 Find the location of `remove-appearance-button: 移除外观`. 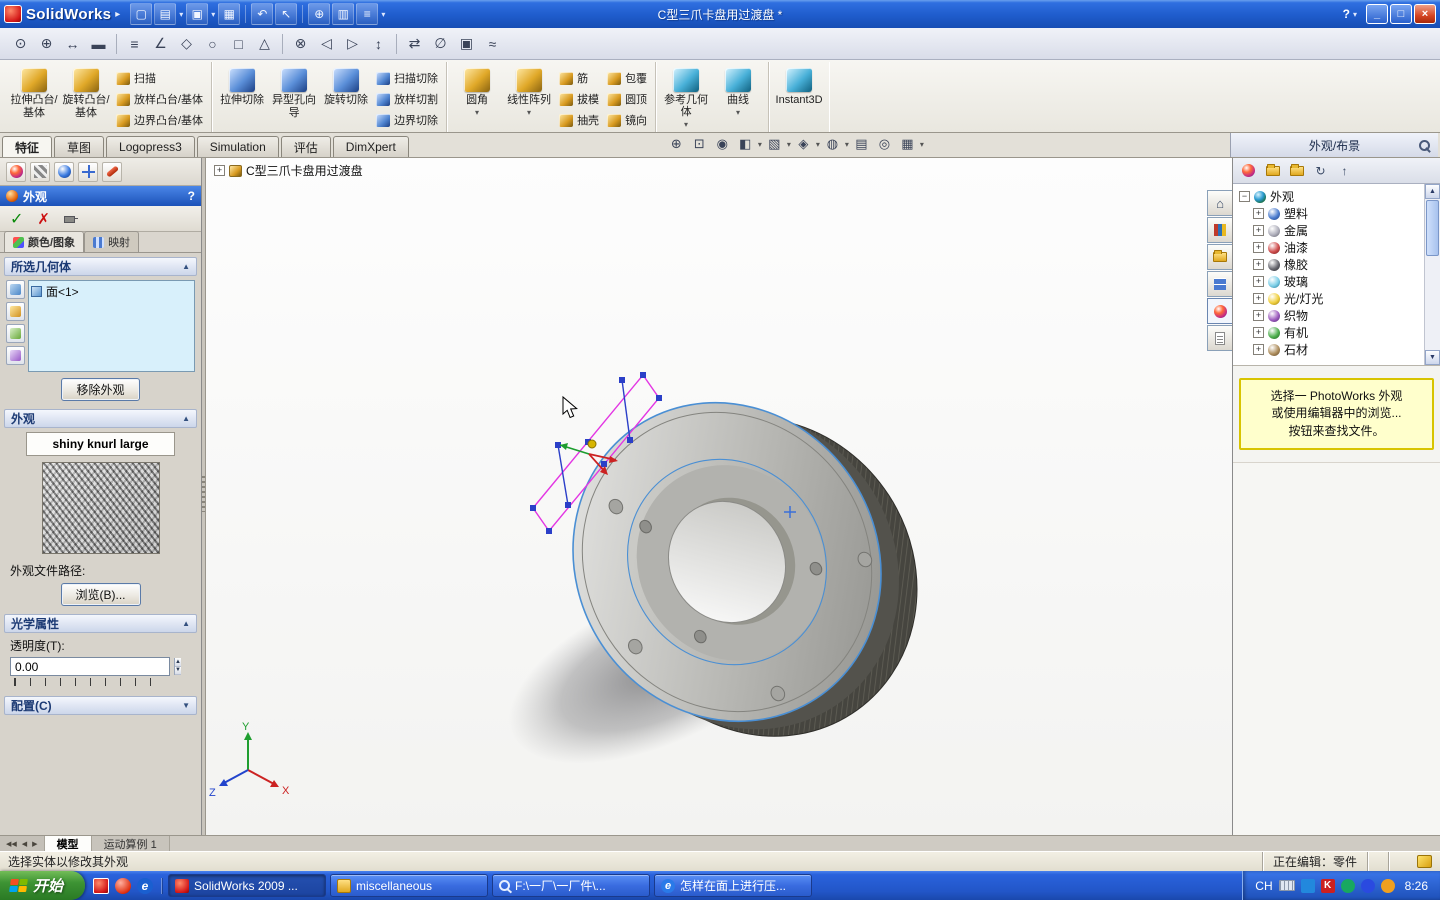

remove-appearance-button: 移除外观 is located at coordinates (100, 389).